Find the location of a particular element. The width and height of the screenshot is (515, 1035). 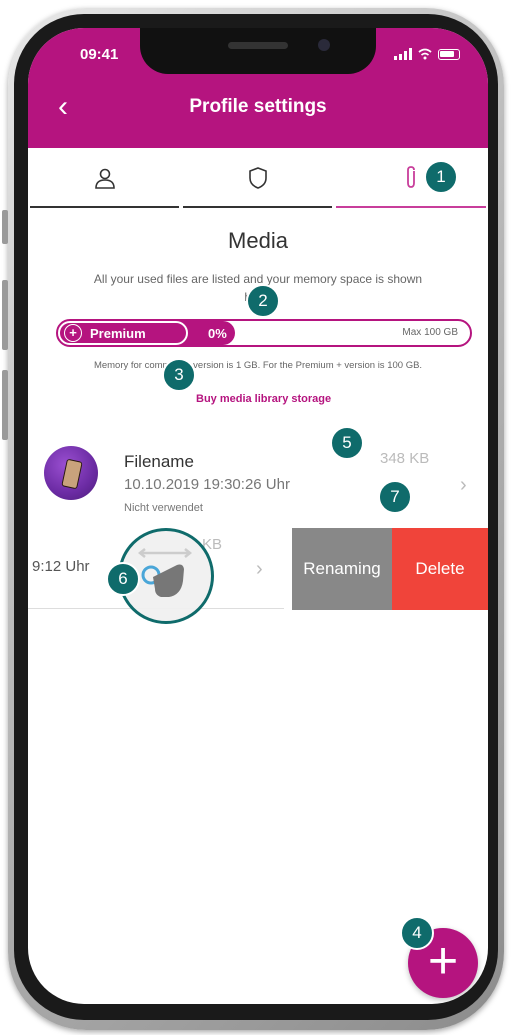

paperclip-icon is located at coordinates (411, 177).